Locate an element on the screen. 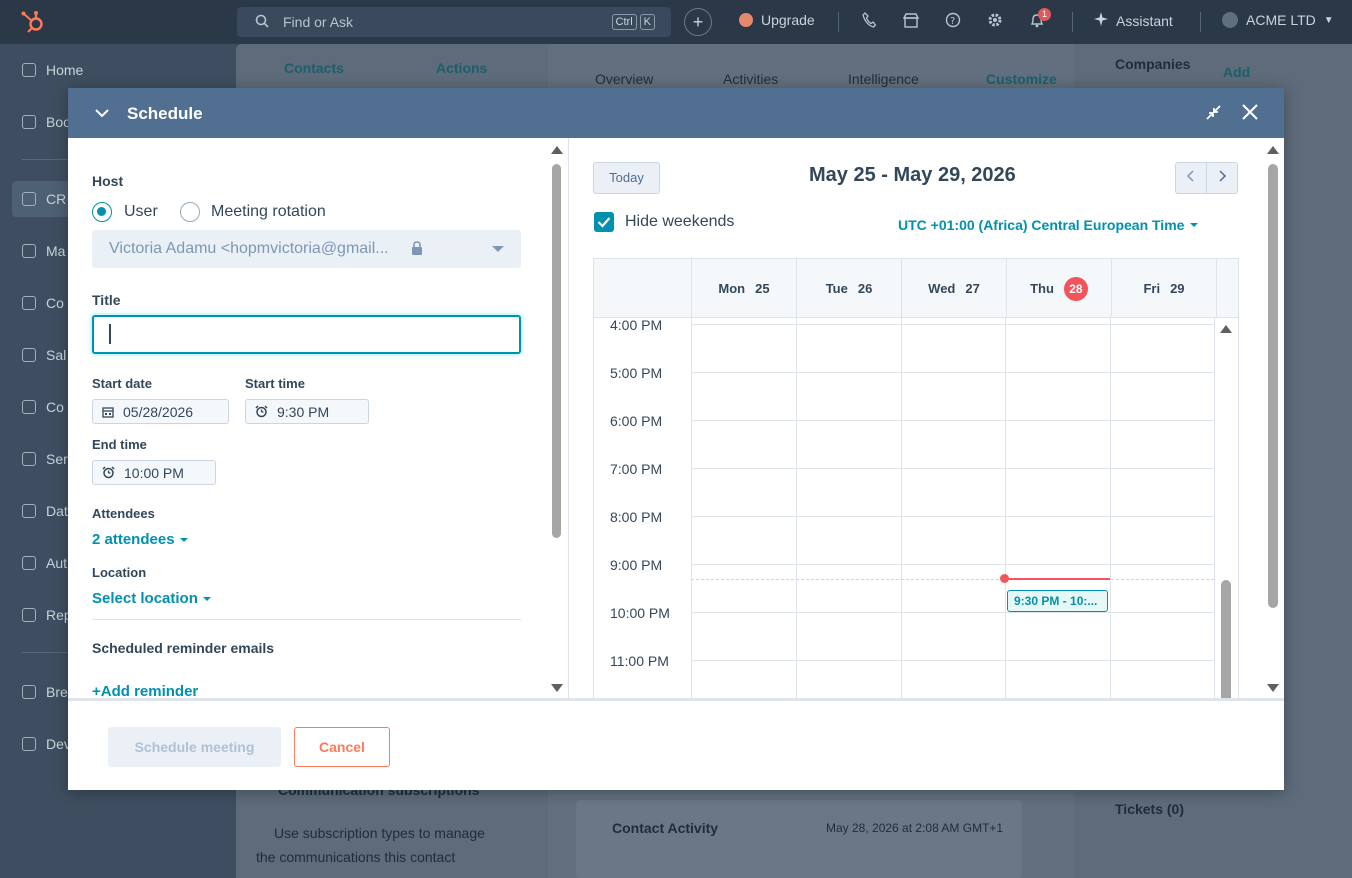 The width and height of the screenshot is (1352, 878). sidebar-item-data: Dat is located at coordinates (45, 511).